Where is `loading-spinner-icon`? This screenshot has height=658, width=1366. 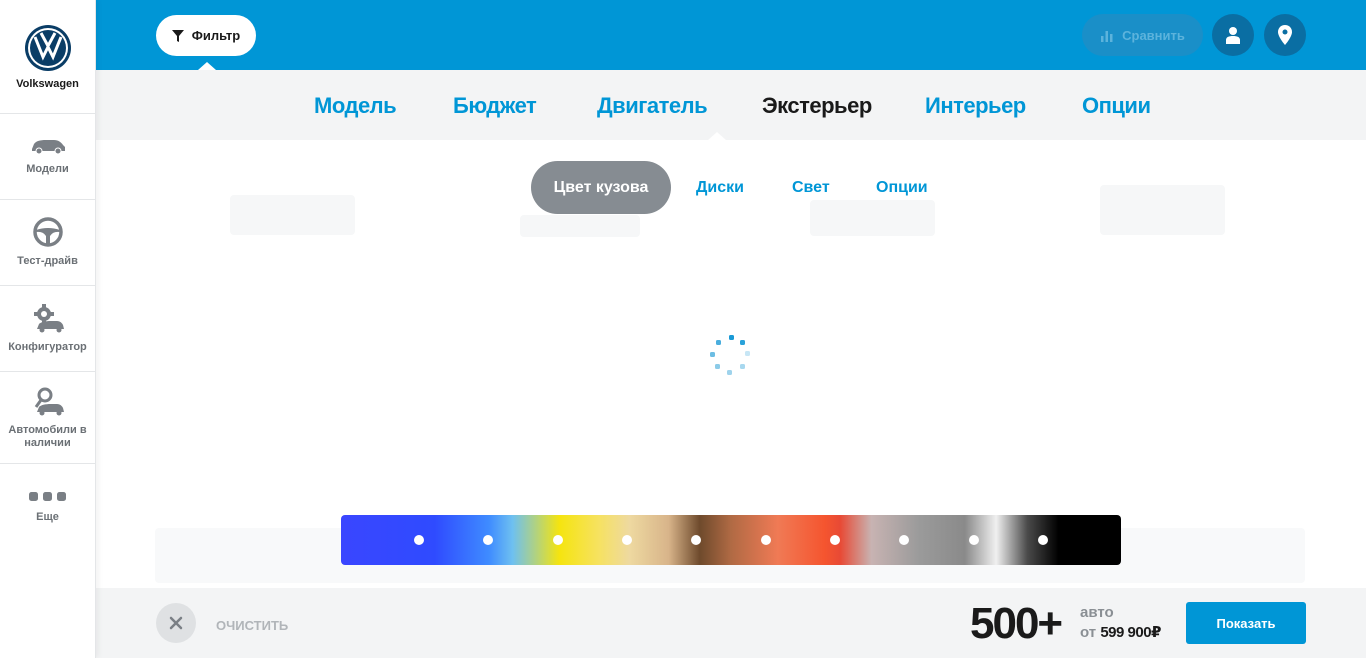 loading-spinner-icon is located at coordinates (730, 355).